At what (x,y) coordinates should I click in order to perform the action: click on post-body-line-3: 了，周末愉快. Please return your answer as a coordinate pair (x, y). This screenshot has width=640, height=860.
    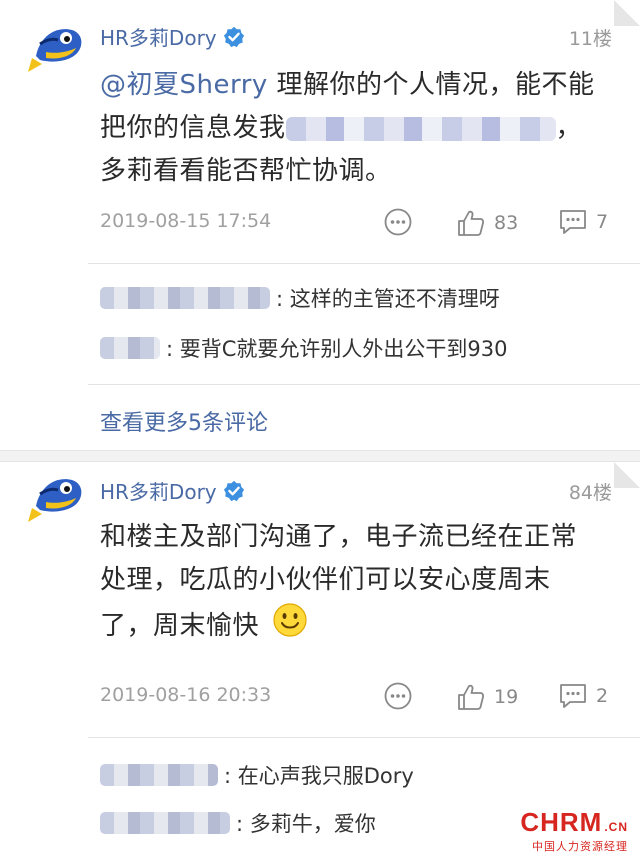
    Looking at the image, I should click on (360, 625).